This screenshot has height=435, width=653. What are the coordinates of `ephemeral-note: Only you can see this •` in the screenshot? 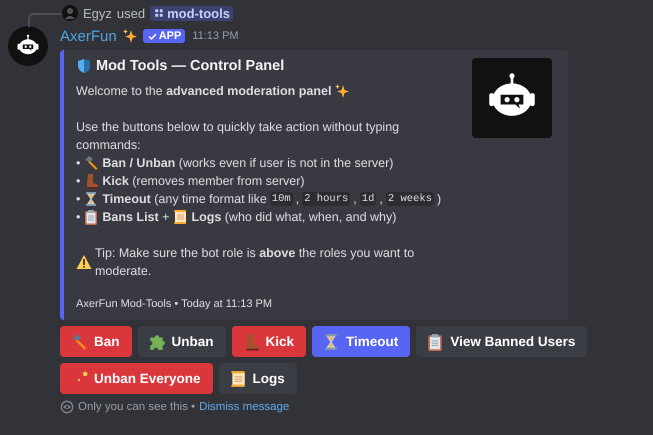 It's located at (137, 407).